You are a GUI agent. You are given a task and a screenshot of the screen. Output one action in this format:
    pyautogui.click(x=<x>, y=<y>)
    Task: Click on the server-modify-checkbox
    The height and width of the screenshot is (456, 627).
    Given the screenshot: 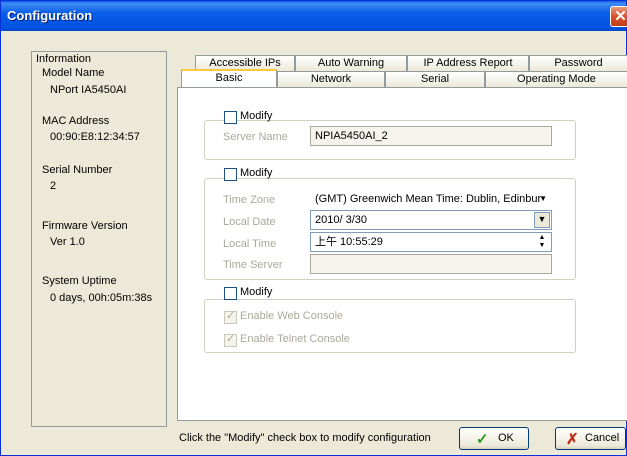 What is the action you would take?
    pyautogui.click(x=230, y=117)
    